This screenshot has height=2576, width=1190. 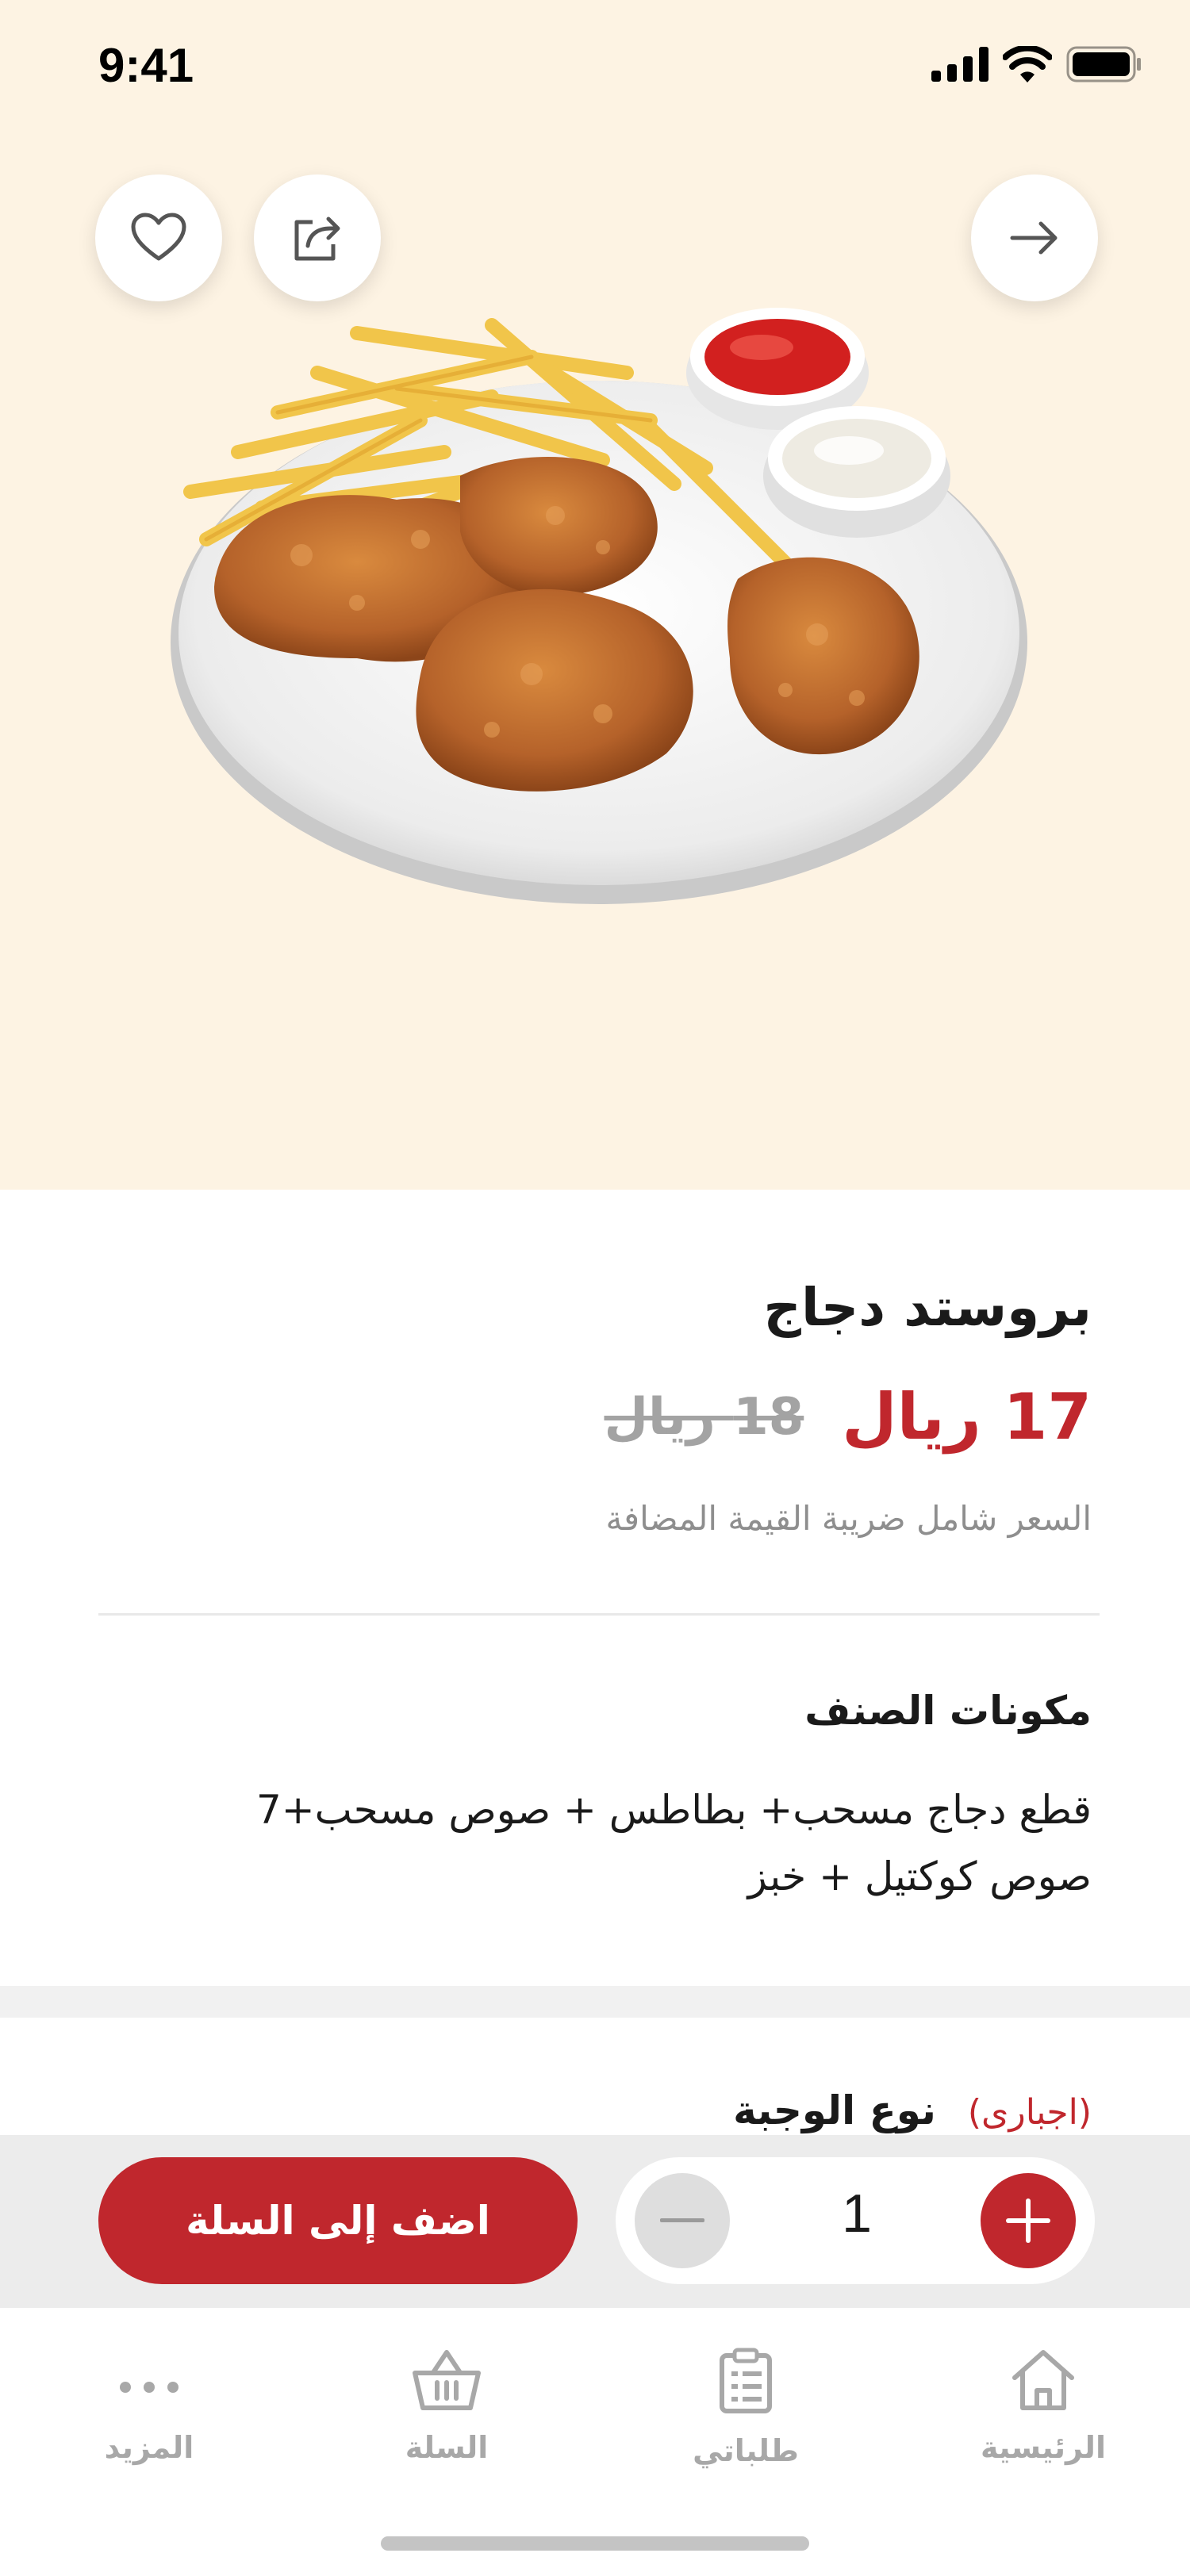 I want to click on old-price: 18 ريال, so click(x=704, y=1417).